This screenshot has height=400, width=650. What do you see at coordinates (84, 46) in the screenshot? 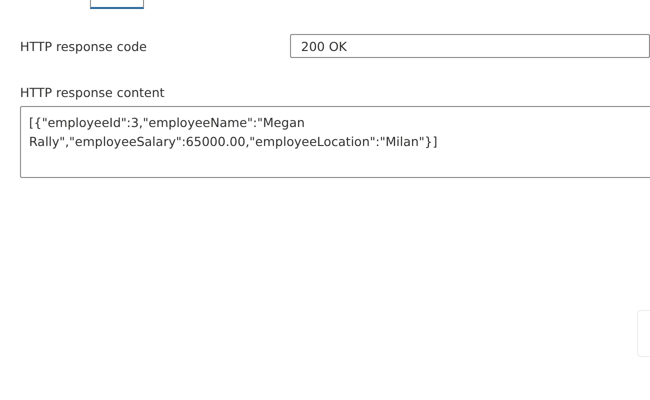
I see `field-label: HTTP response code` at bounding box center [84, 46].